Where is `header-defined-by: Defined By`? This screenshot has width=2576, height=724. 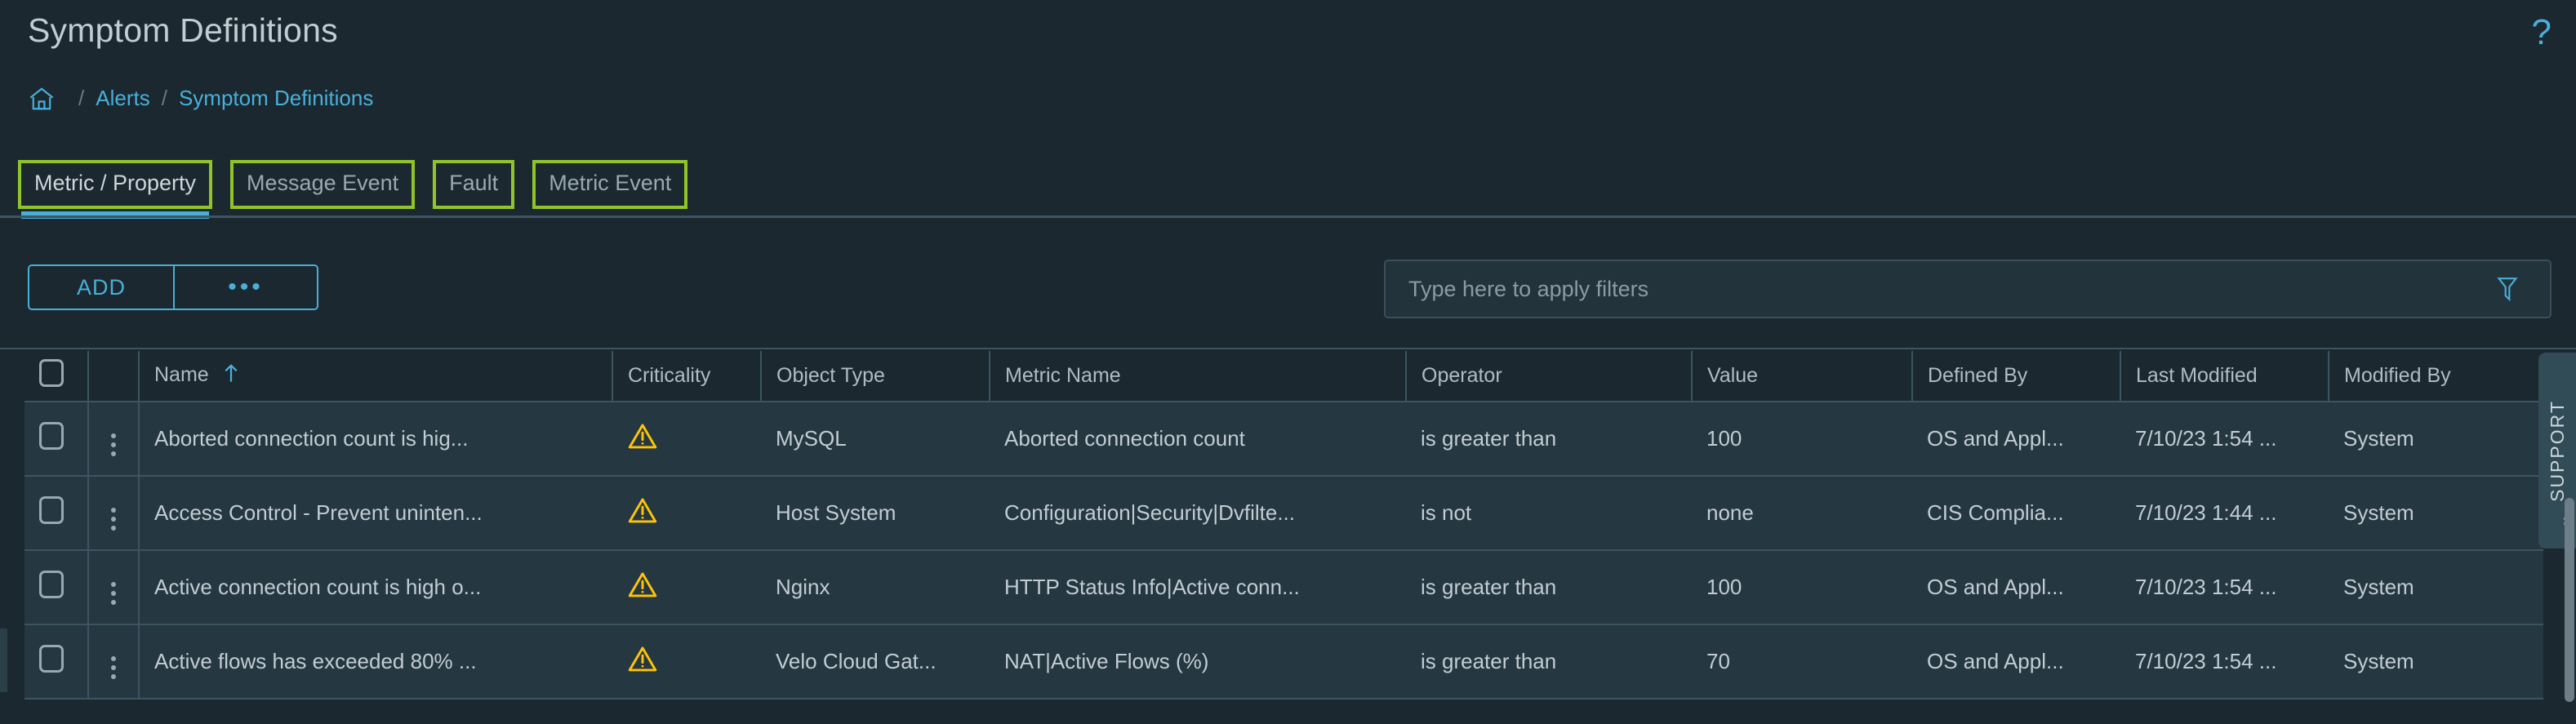
header-defined-by: Defined By is located at coordinates (2016, 376).